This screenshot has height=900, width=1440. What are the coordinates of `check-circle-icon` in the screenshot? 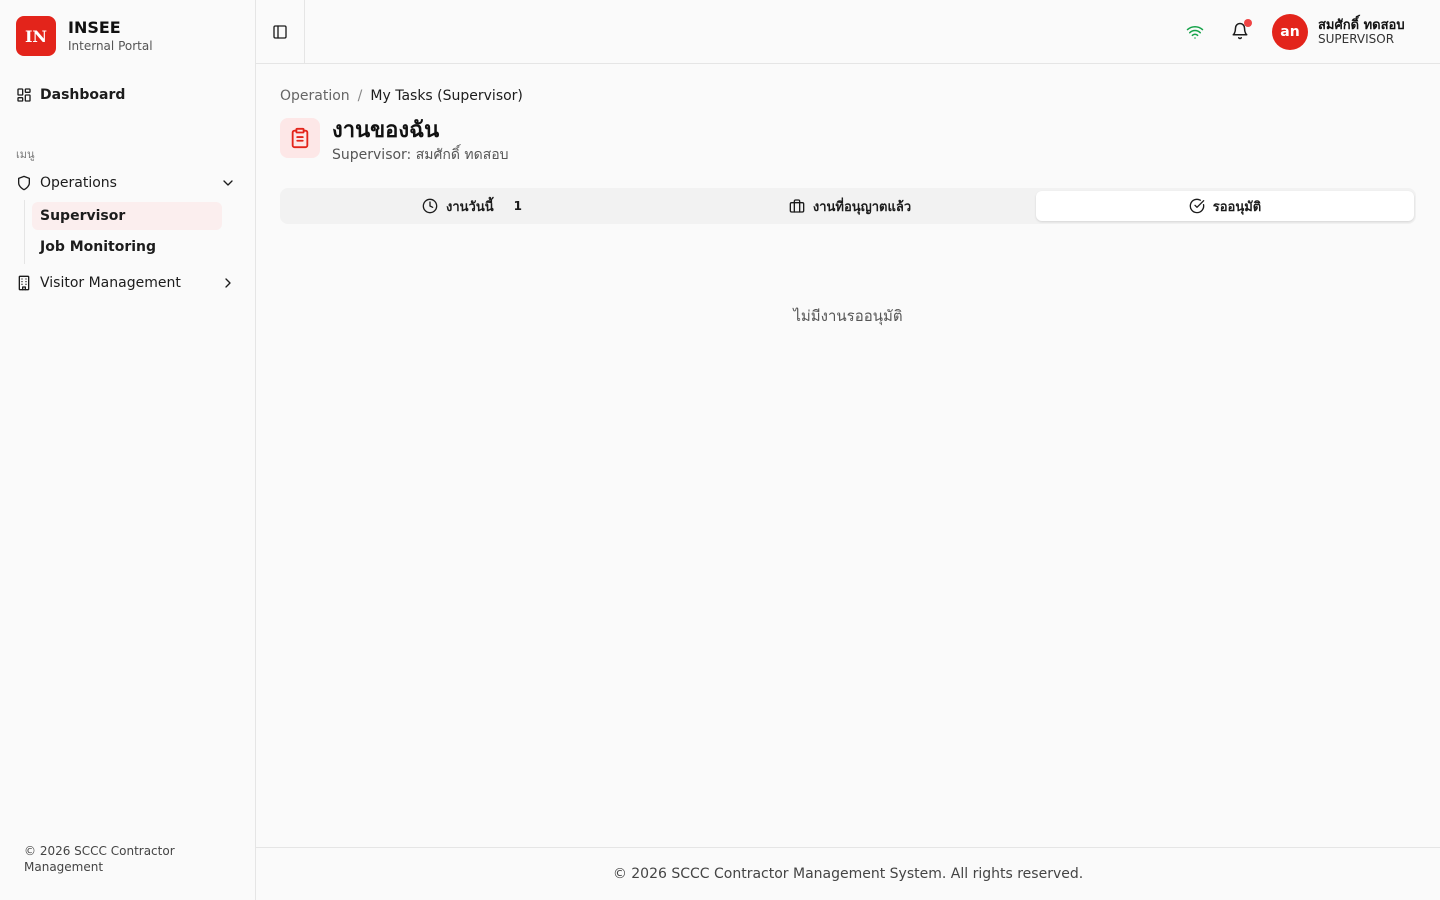 It's located at (1197, 206).